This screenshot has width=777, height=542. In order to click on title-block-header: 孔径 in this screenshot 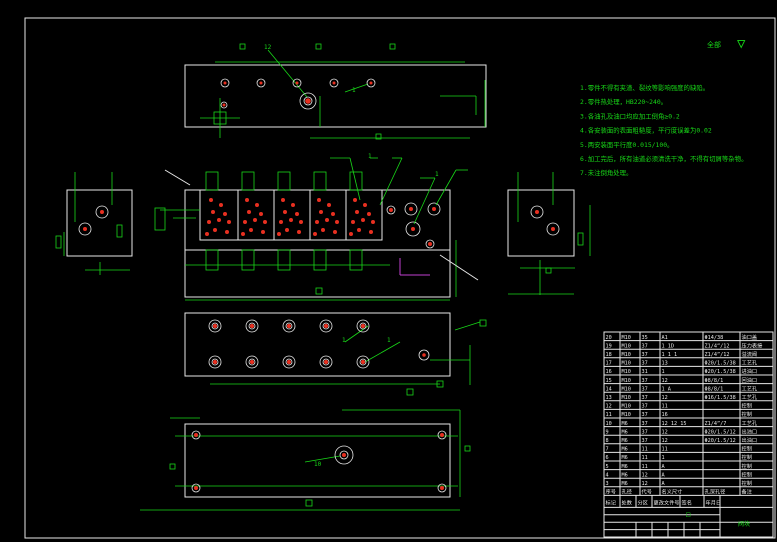, I will do `click(627, 492)`.